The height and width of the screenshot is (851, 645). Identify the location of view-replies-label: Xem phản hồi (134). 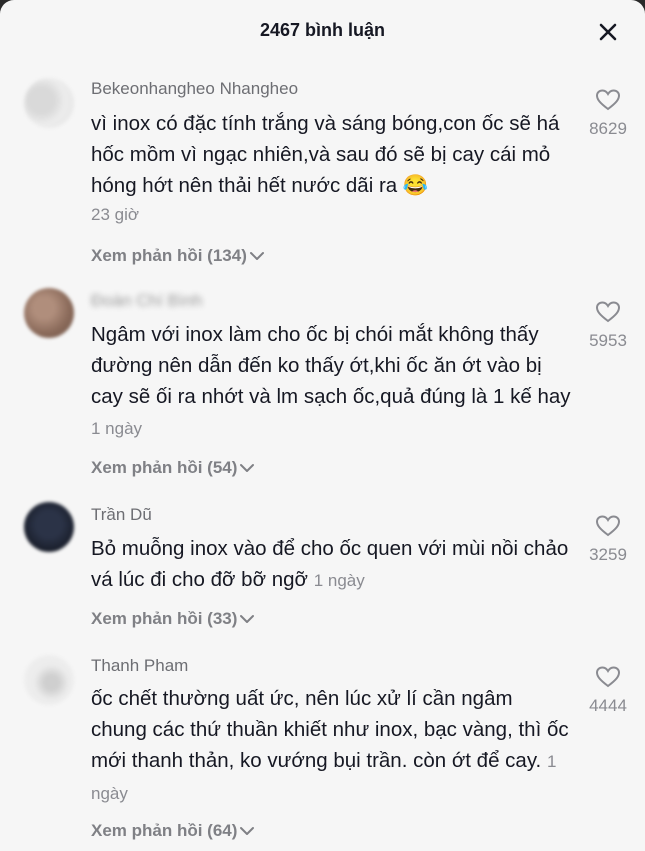
(169, 255).